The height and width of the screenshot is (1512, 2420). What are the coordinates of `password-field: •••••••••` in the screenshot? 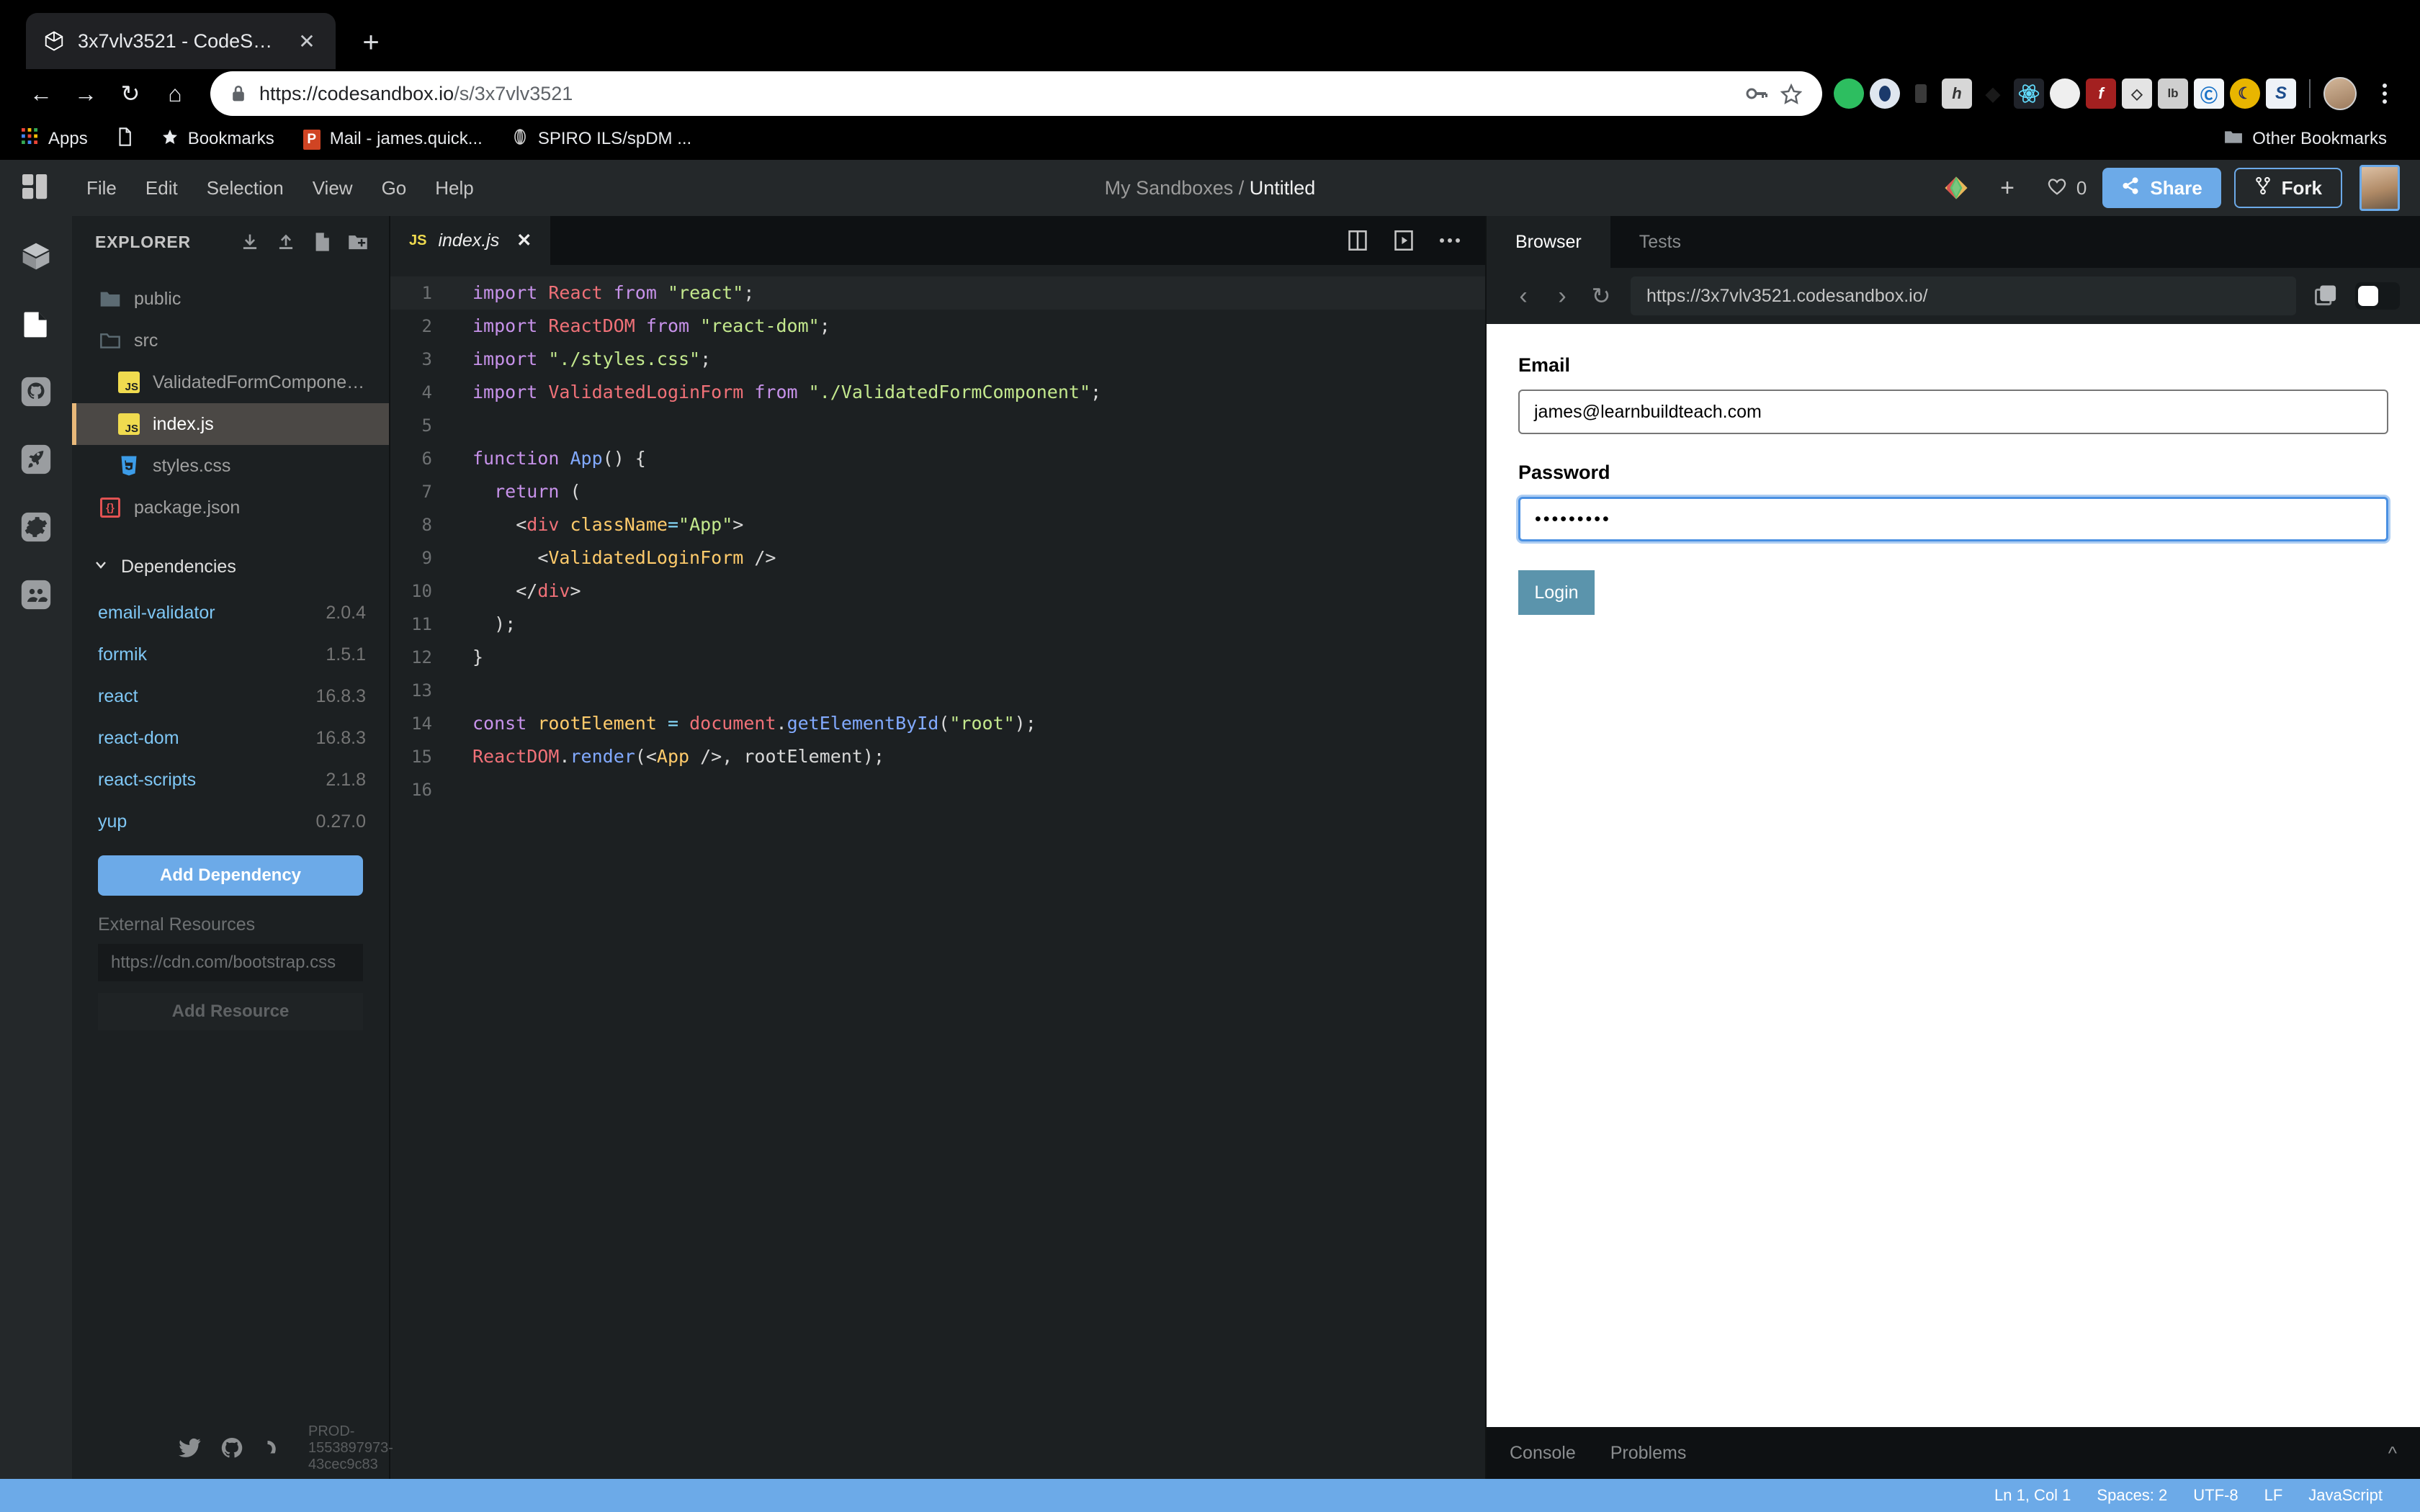 It's located at (1953, 519).